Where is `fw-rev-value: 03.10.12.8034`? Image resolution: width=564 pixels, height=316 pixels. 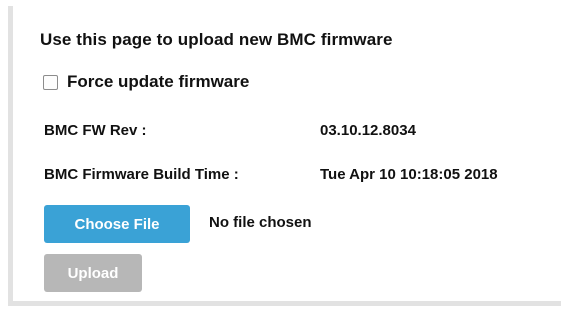 fw-rev-value: 03.10.12.8034 is located at coordinates (368, 130).